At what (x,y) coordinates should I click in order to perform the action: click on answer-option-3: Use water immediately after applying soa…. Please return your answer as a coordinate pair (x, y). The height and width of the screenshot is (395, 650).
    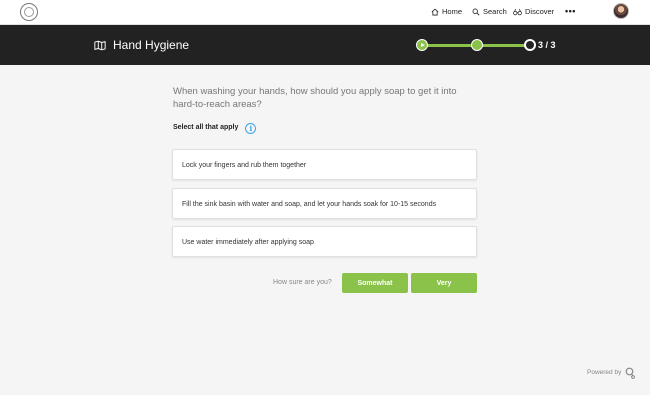
    Looking at the image, I should click on (324, 241).